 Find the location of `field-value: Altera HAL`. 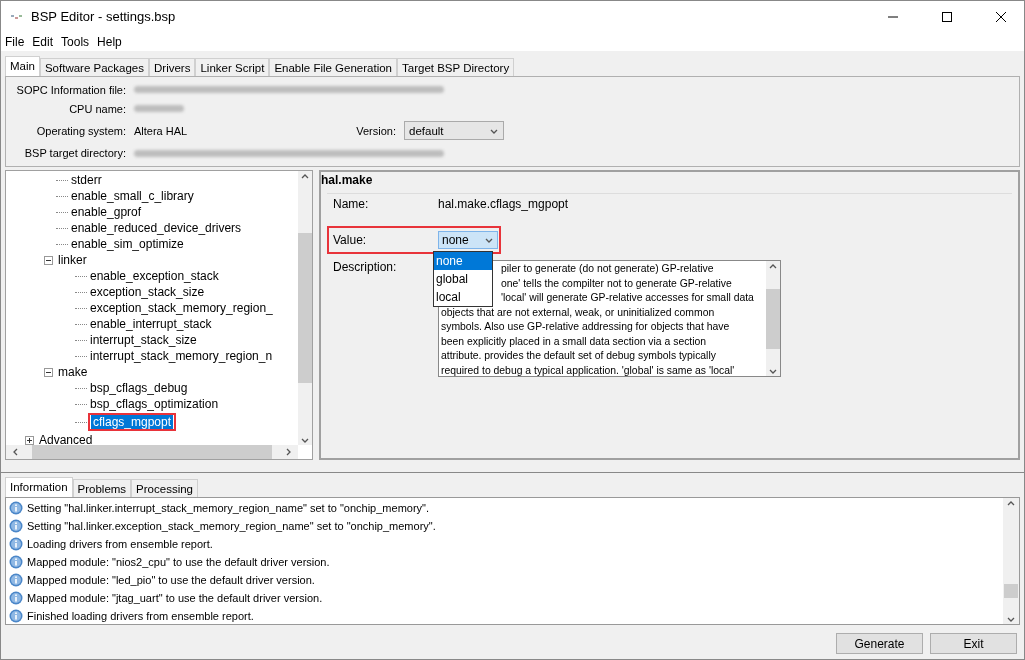

field-value: Altera HAL is located at coordinates (161, 130).